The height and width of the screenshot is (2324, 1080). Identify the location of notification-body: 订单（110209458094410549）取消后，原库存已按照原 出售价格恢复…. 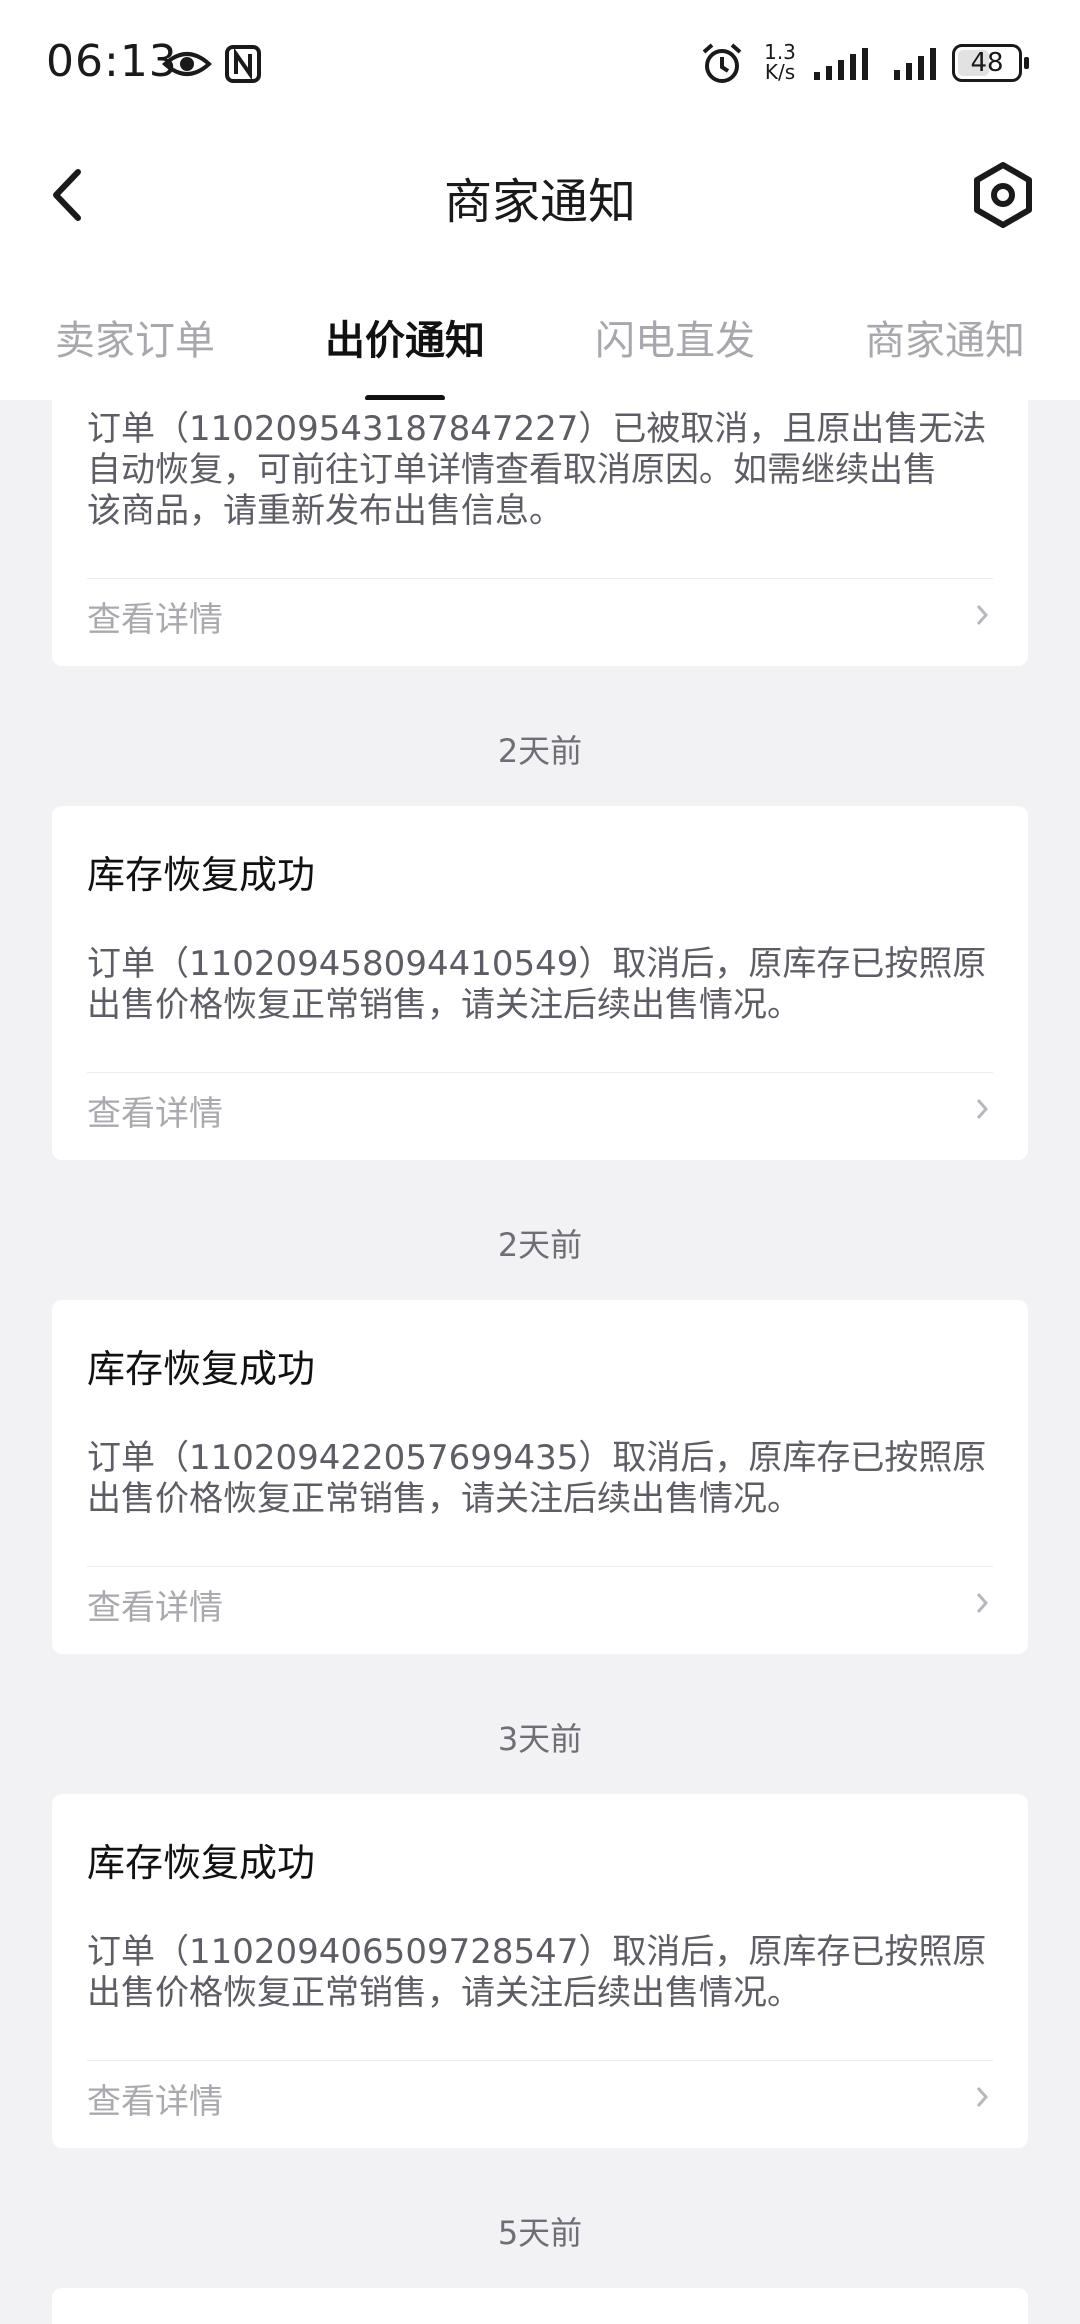
(537, 984).